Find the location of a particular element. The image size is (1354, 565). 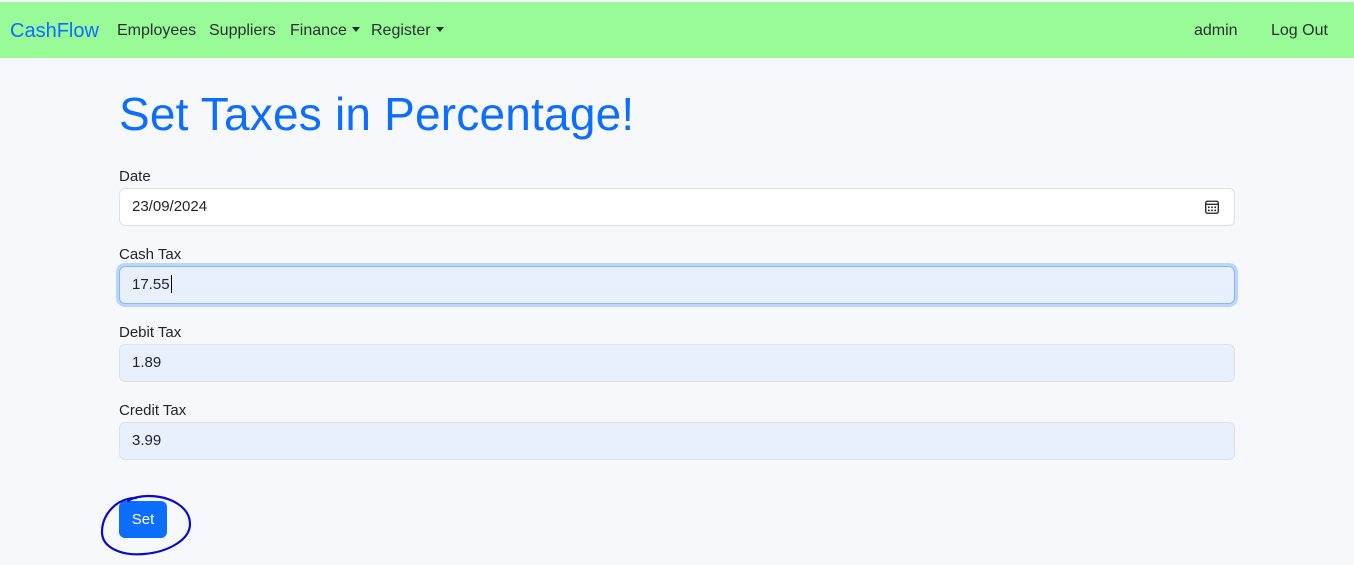

nav-employees-label: Employees is located at coordinates (157, 30).